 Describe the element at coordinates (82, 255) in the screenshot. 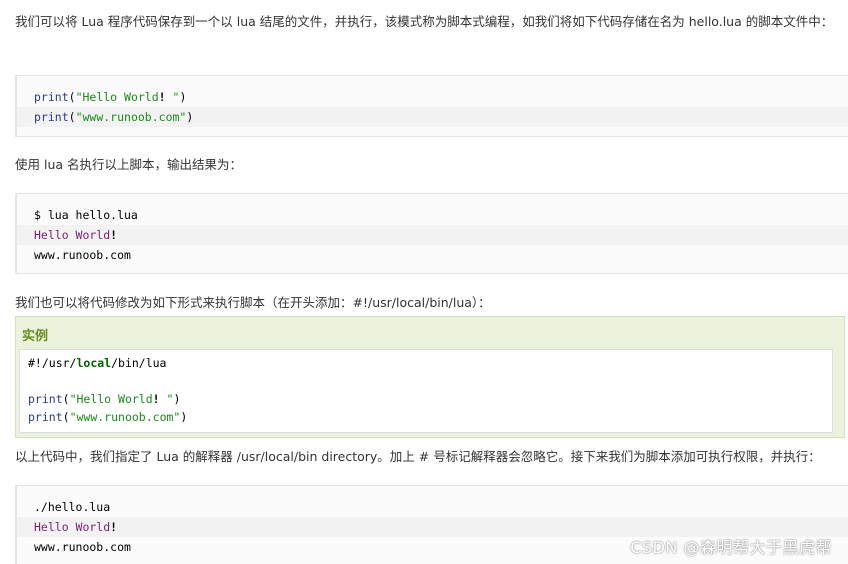

I see `output-site: www.runoob.com` at that location.